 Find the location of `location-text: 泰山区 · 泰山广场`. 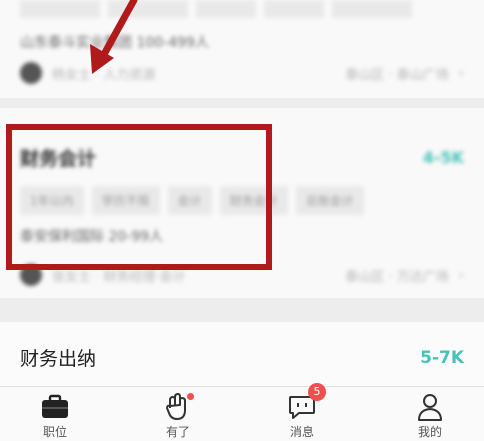

location-text: 泰山区 · 泰山广场 is located at coordinates (397, 75).